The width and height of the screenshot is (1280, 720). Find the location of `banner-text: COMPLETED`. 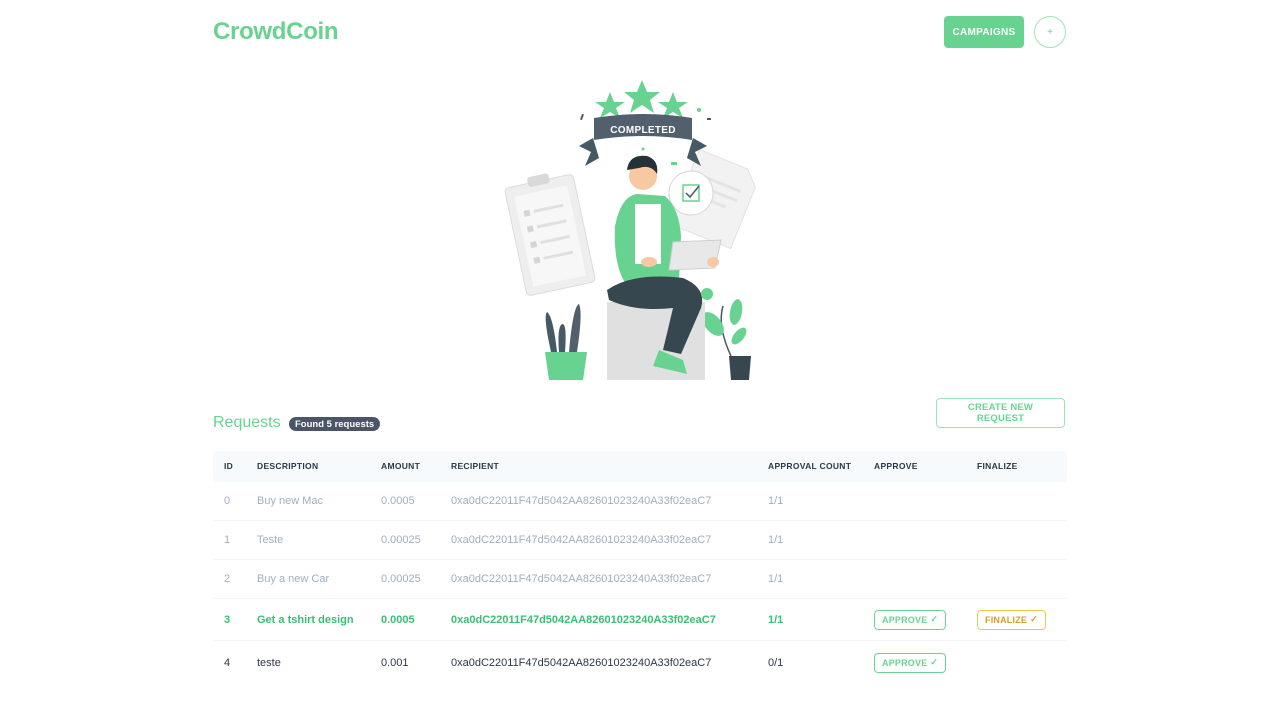

banner-text: COMPLETED is located at coordinates (642, 130).